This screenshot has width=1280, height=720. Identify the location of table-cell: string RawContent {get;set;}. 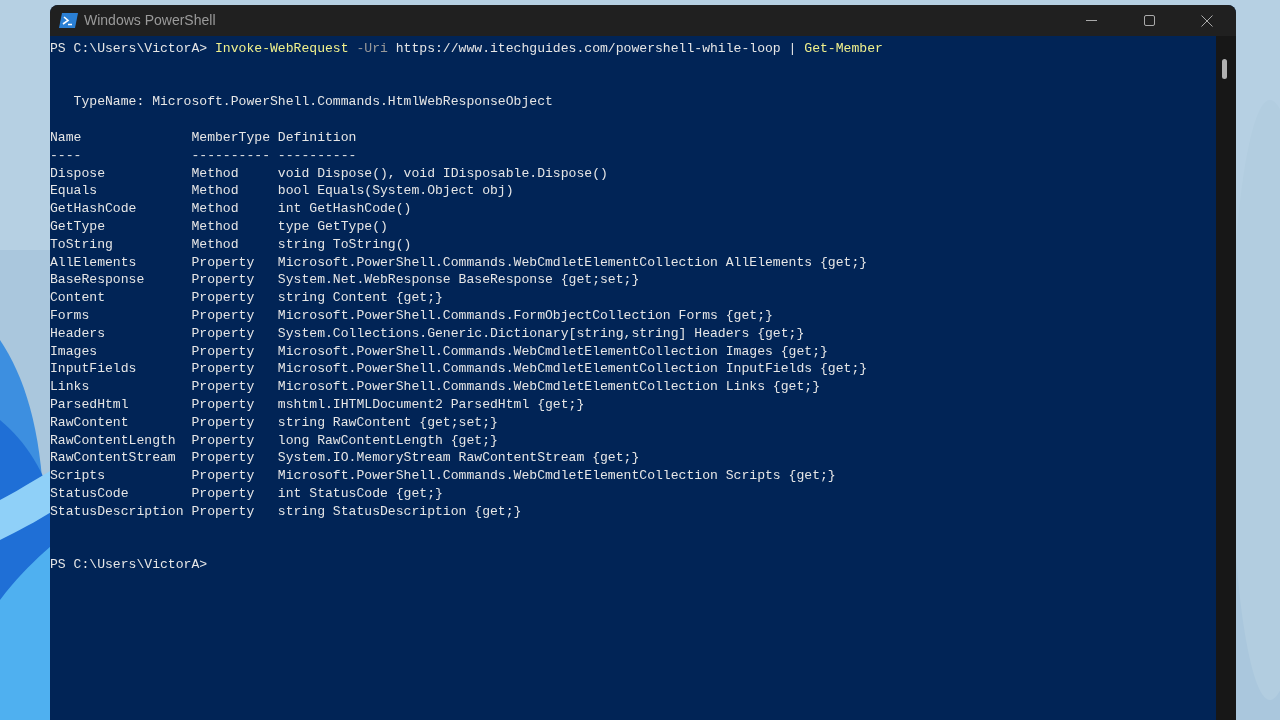
(387, 422).